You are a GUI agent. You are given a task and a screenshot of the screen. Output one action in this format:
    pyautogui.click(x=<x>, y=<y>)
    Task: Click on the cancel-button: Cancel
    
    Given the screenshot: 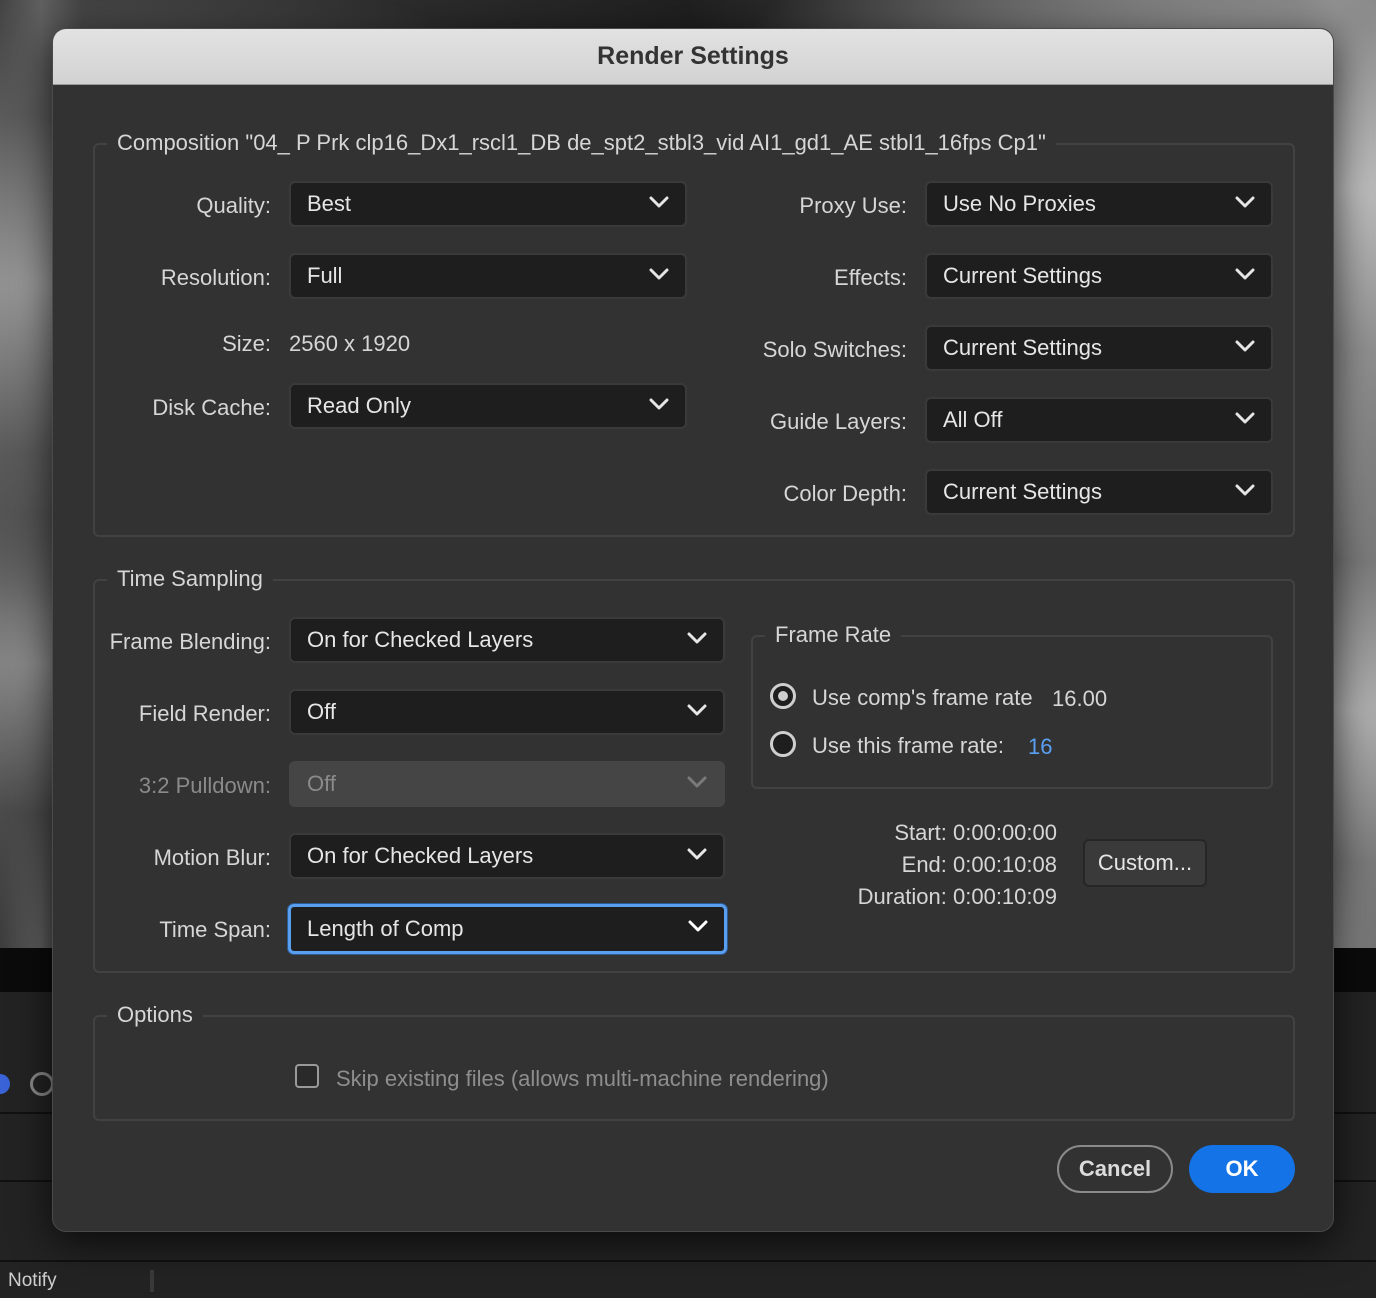 What is the action you would take?
    pyautogui.click(x=1115, y=1169)
    